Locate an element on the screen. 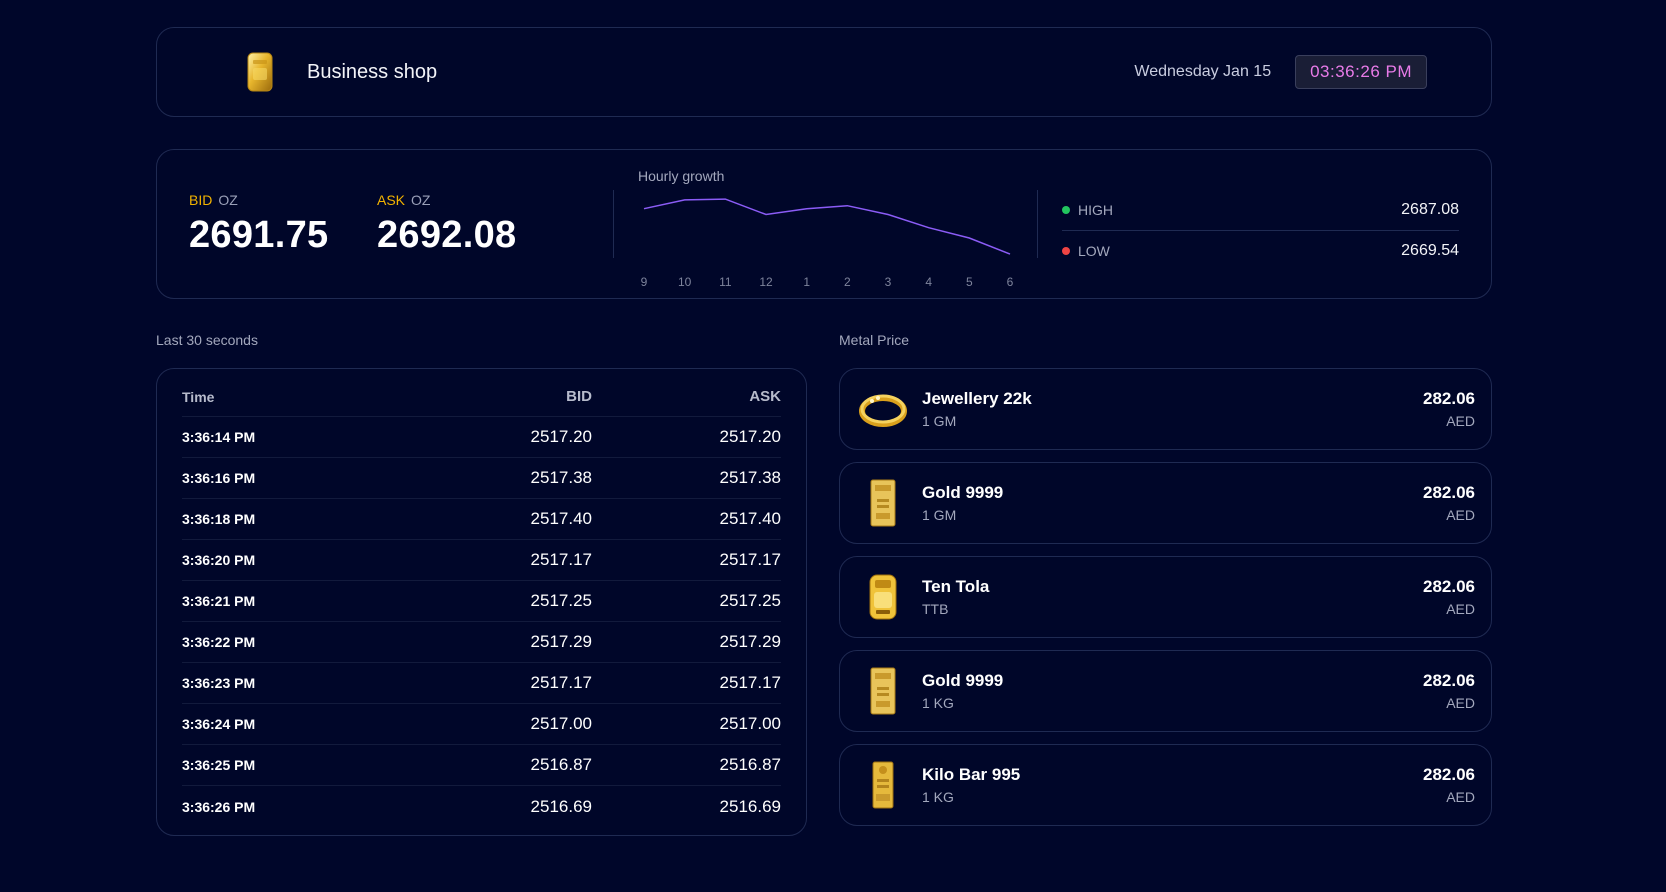 The width and height of the screenshot is (1666, 892). hourly-growth-chart: Hourly growth 9 10 11 12 1 2 3 4 5 6 is located at coordinates (825, 224).